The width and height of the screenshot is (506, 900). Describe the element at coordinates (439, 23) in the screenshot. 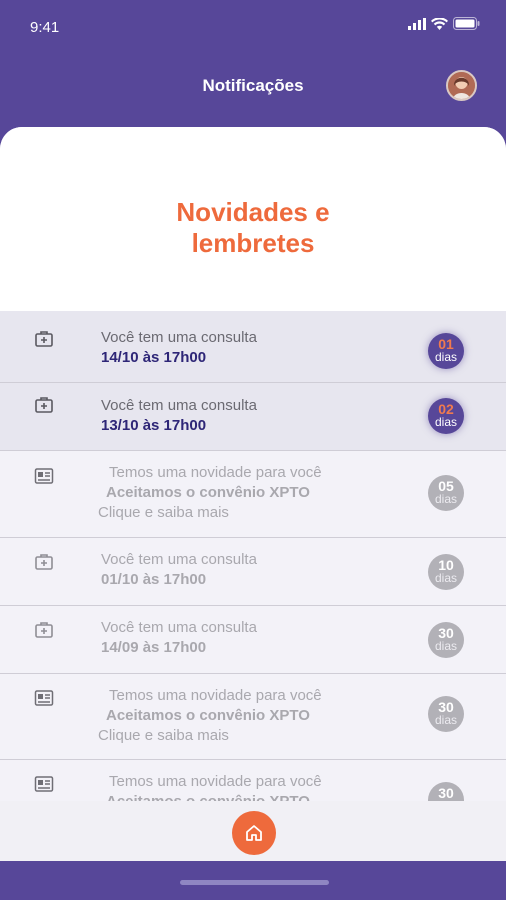

I see `wifi-icon` at that location.